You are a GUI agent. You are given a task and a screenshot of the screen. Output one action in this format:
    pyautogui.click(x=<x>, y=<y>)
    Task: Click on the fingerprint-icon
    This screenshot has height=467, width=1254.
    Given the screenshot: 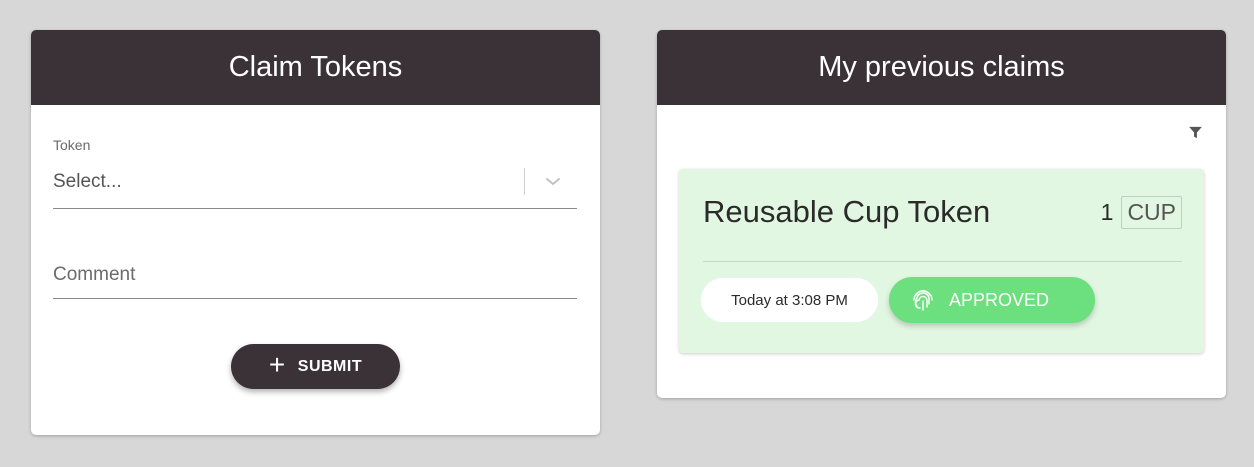 What is the action you would take?
    pyautogui.click(x=923, y=300)
    